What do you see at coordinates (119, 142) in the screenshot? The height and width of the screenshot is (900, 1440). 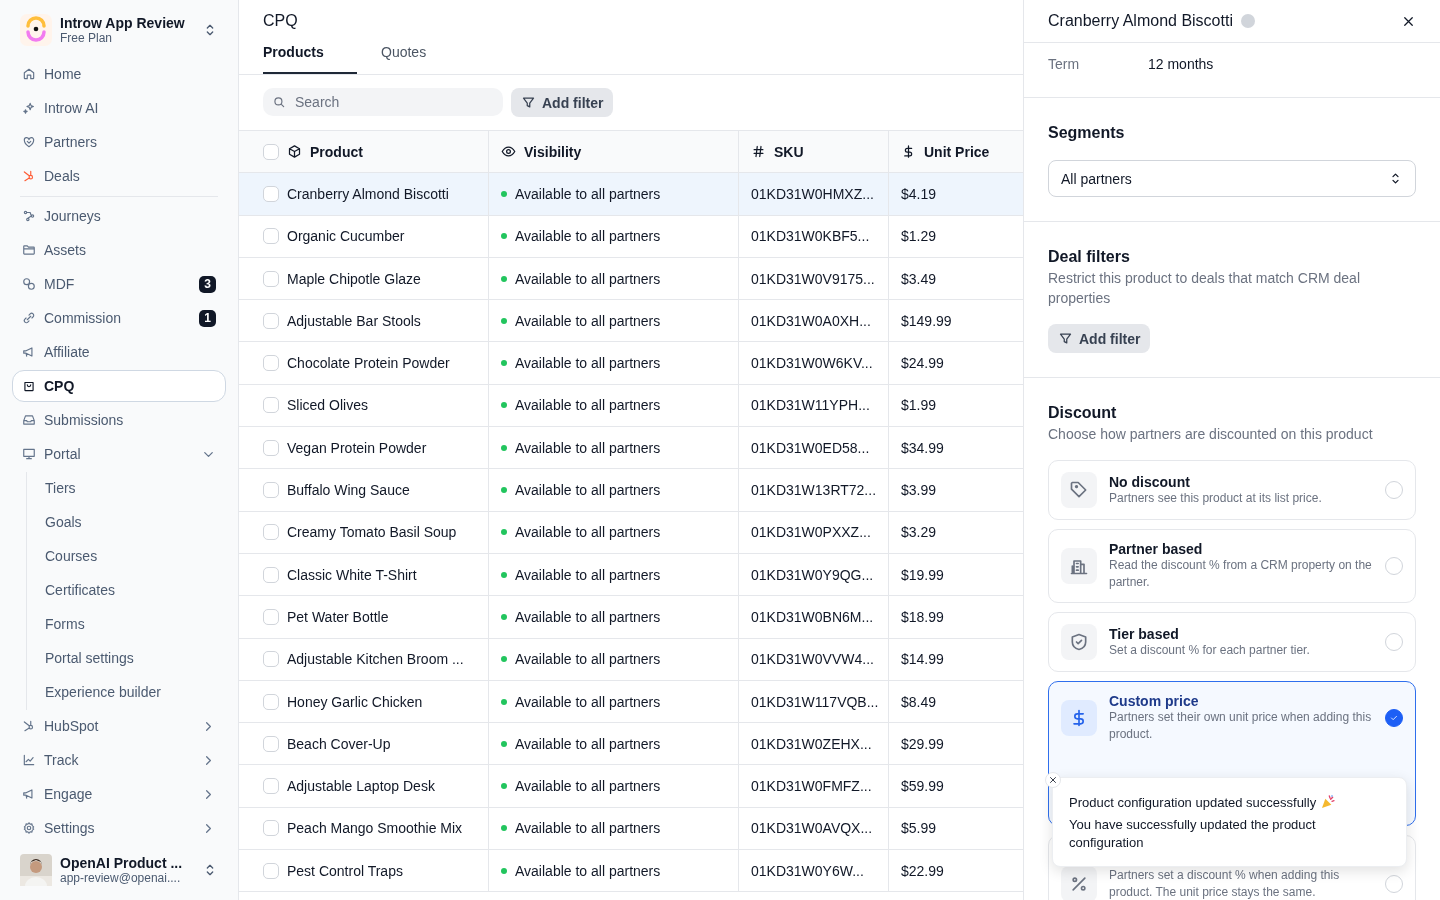 I see `sidebar-item: Partners` at bounding box center [119, 142].